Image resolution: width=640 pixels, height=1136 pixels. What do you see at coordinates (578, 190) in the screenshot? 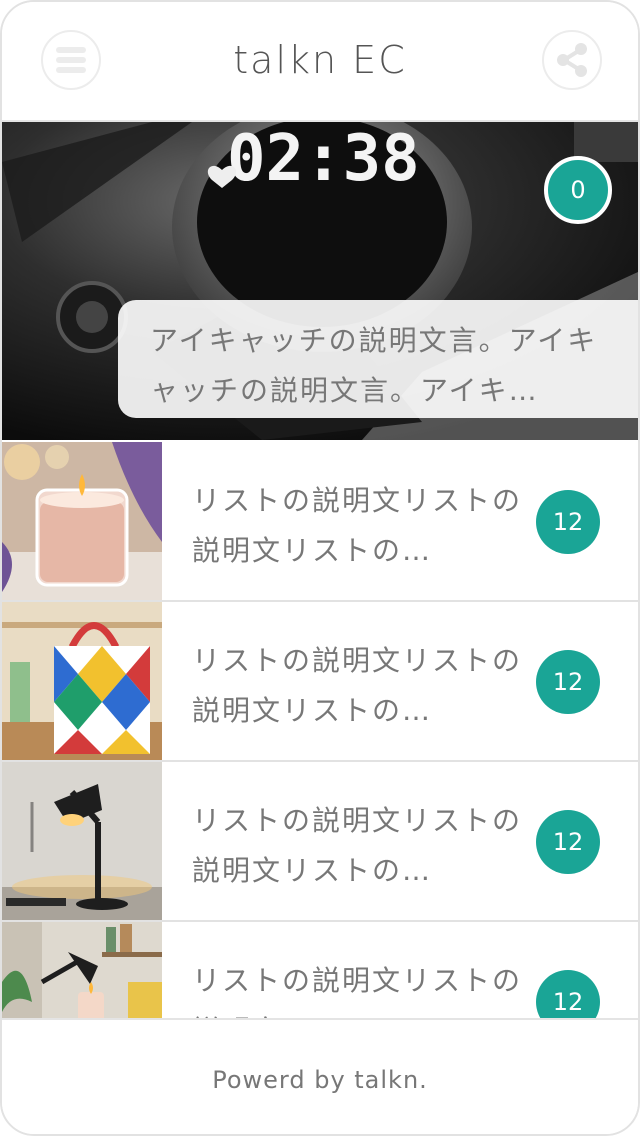
I see `hero-count-badge: 0` at bounding box center [578, 190].